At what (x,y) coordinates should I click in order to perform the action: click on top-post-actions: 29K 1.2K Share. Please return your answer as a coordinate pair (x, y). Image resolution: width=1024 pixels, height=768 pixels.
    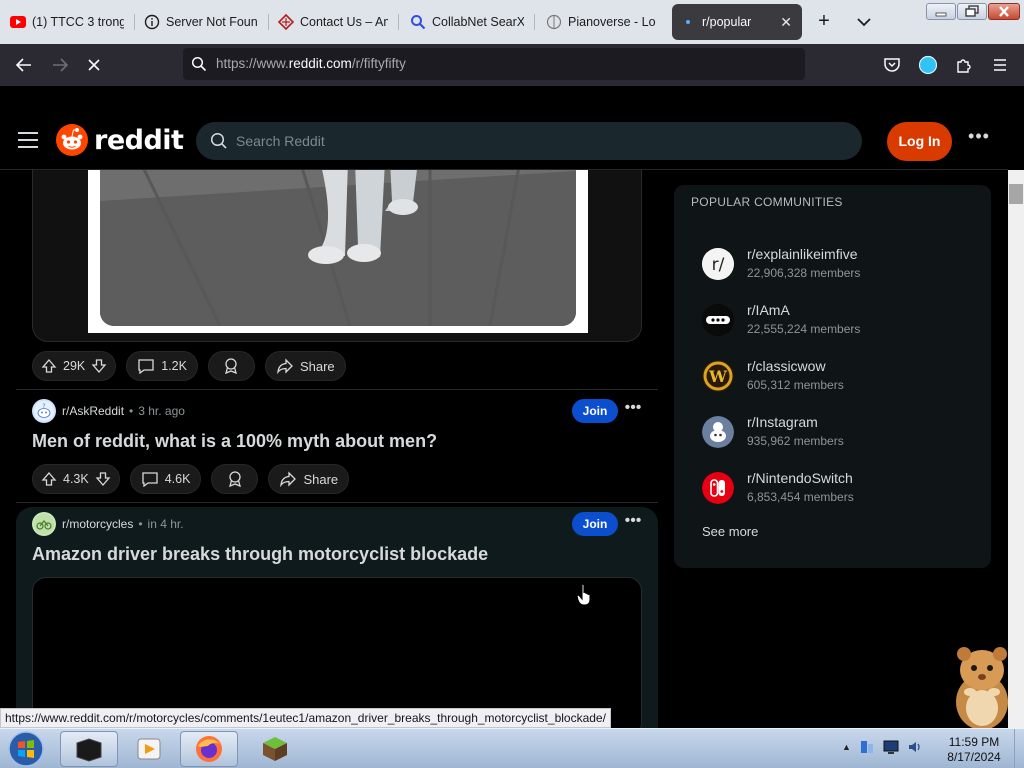
    Looking at the image, I should click on (189, 366).